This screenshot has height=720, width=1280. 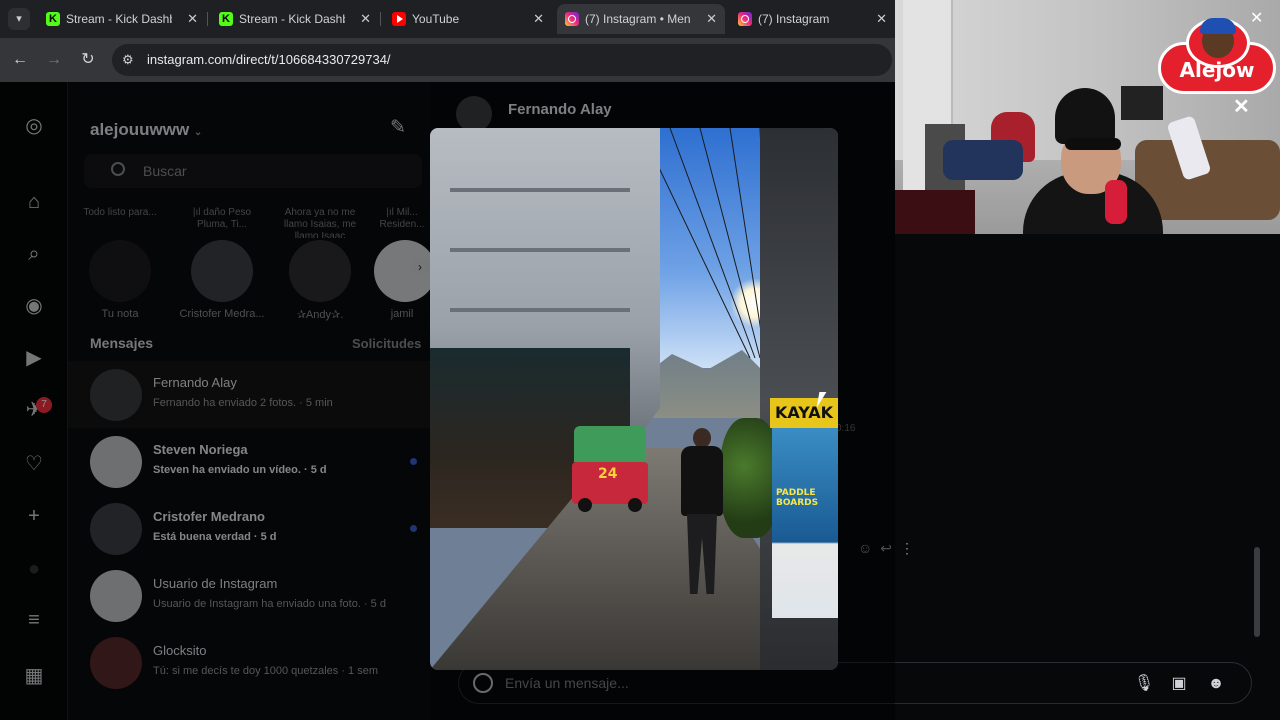 What do you see at coordinates (911, 548) in the screenshot?
I see `more-options-icon: ⋮` at bounding box center [911, 548].